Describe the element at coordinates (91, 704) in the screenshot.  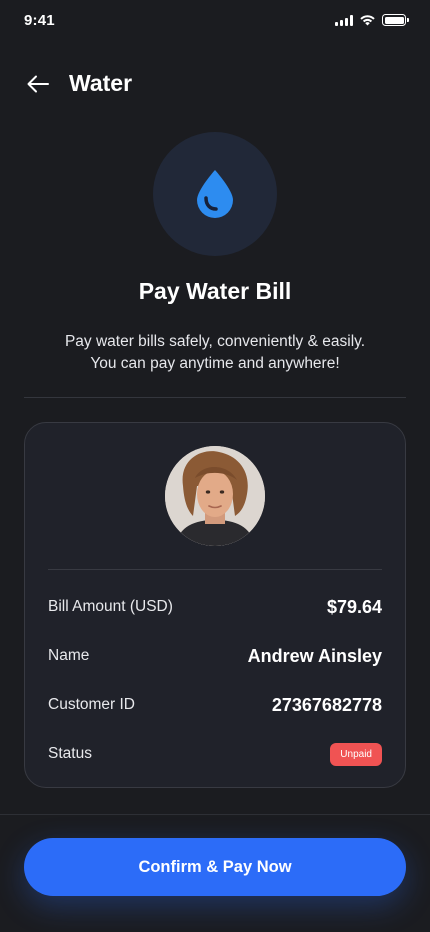
I see `customer-id-label: Customer ID` at that location.